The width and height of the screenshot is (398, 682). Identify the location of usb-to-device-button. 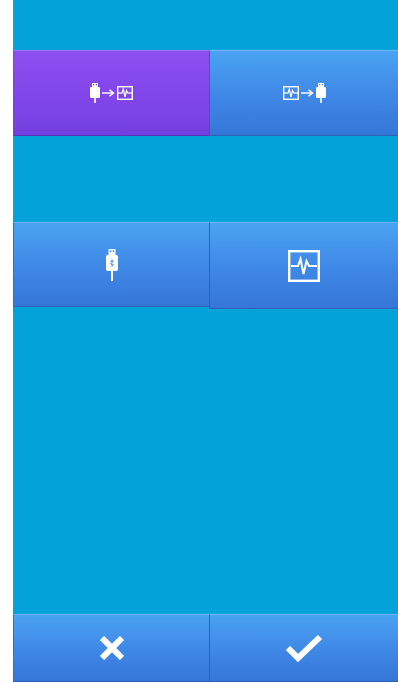
(111, 93).